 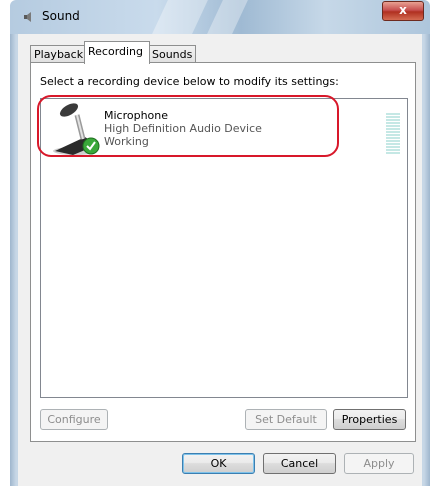 I want to click on close-button: x, so click(x=403, y=11).